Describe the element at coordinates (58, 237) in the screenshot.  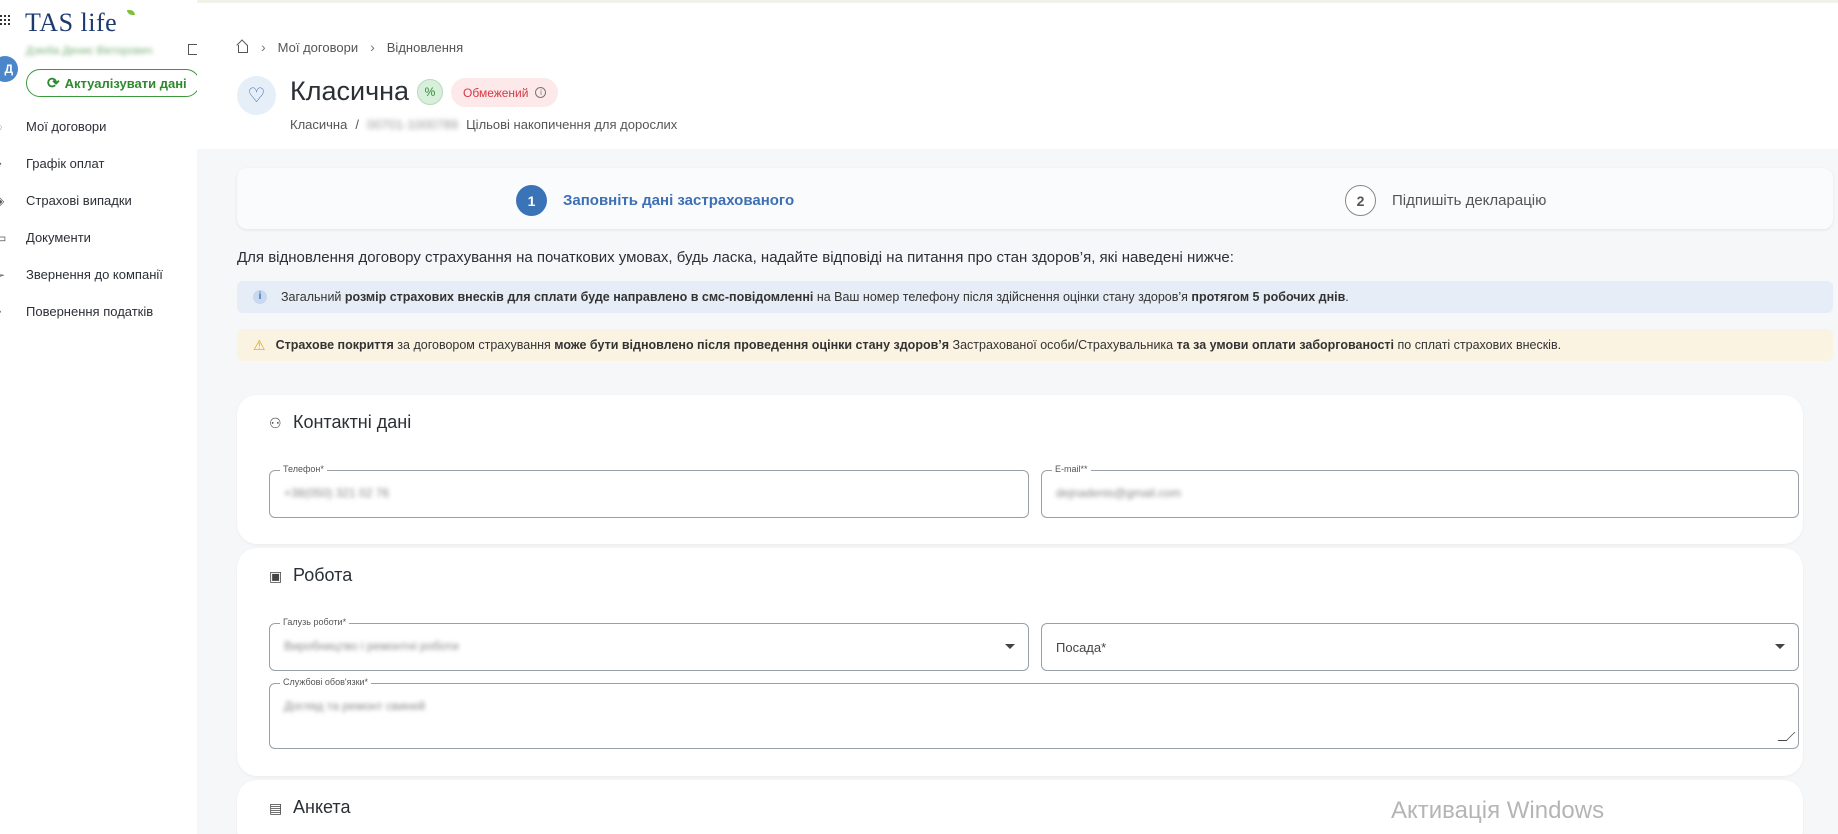
I see `sidebar-item-label: Документи` at that location.